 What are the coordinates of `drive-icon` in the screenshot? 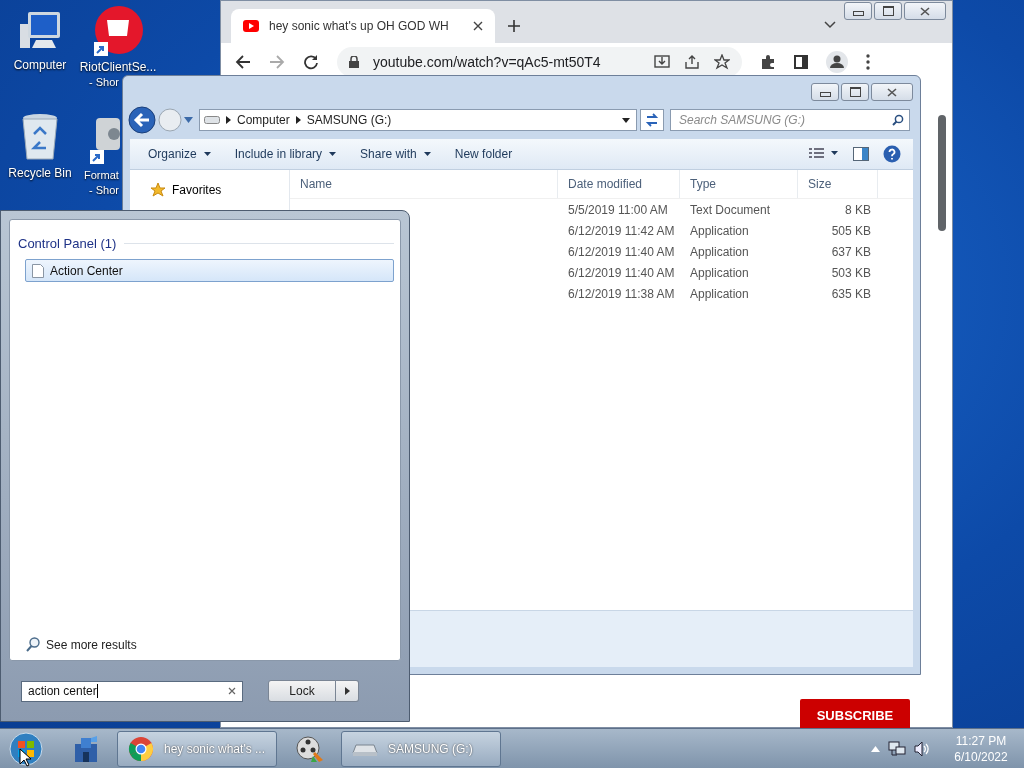 It's located at (212, 120).